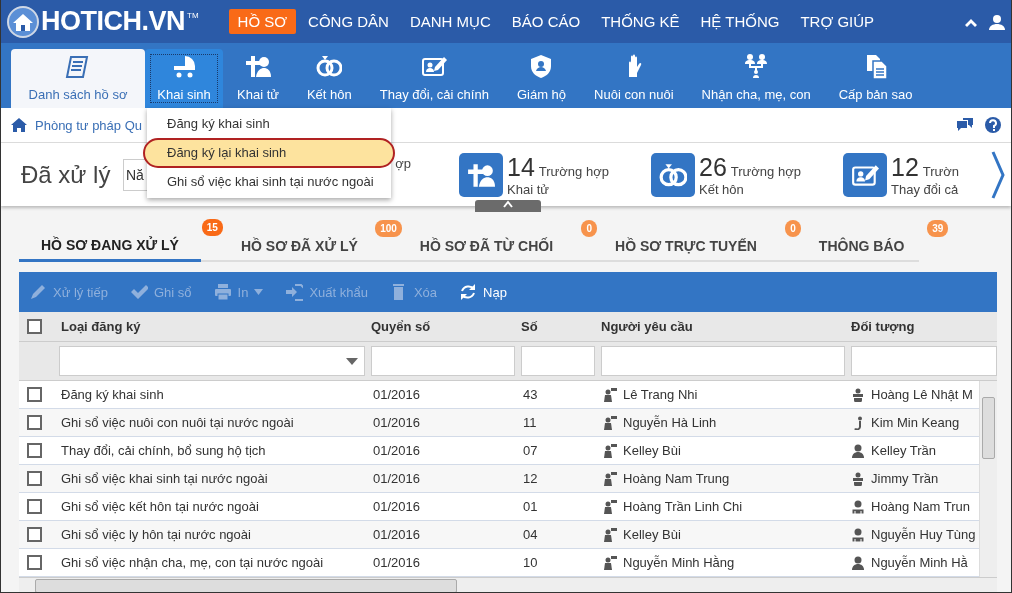 The height and width of the screenshot is (593, 1012). Describe the element at coordinates (450, 21) in the screenshot. I see `main-menu-item: DANH MỤC` at that location.